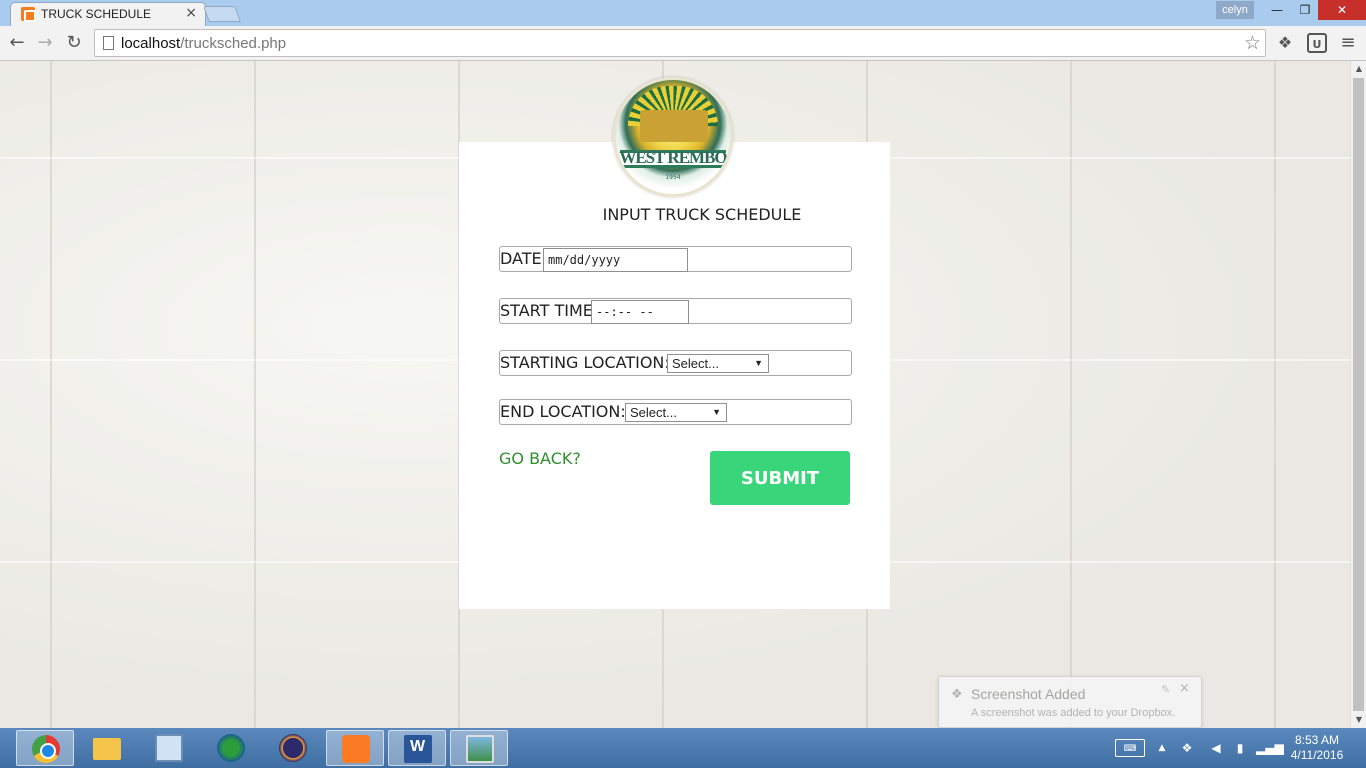 The image size is (1366, 768). What do you see at coordinates (1277, 10) in the screenshot?
I see `minimize-button: —` at bounding box center [1277, 10].